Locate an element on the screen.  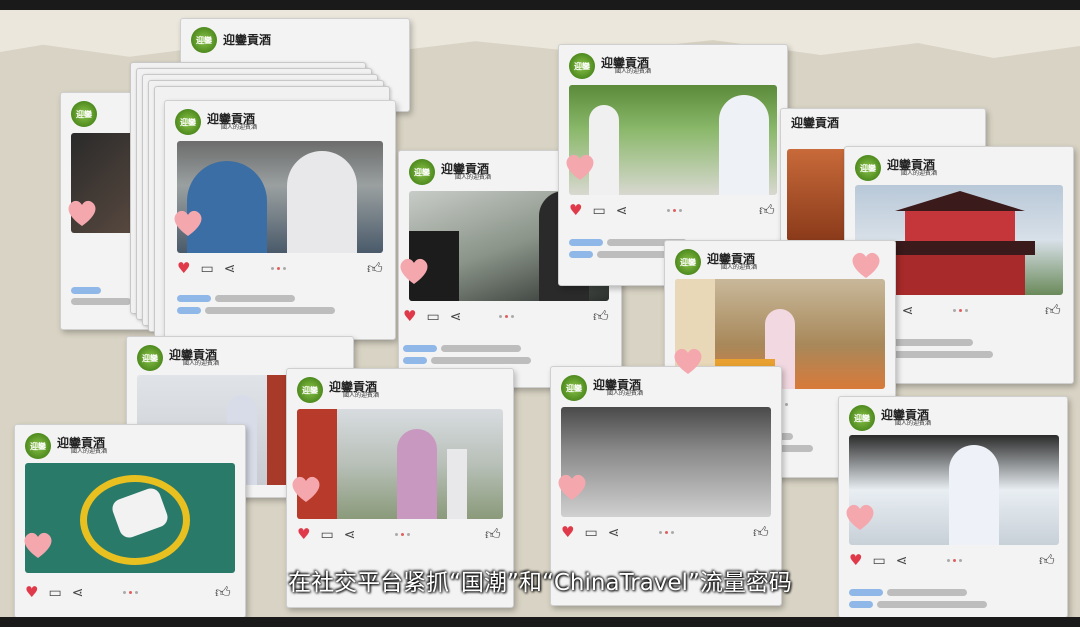
post-header: 迎鑾 is located at coordinates (84, 114).